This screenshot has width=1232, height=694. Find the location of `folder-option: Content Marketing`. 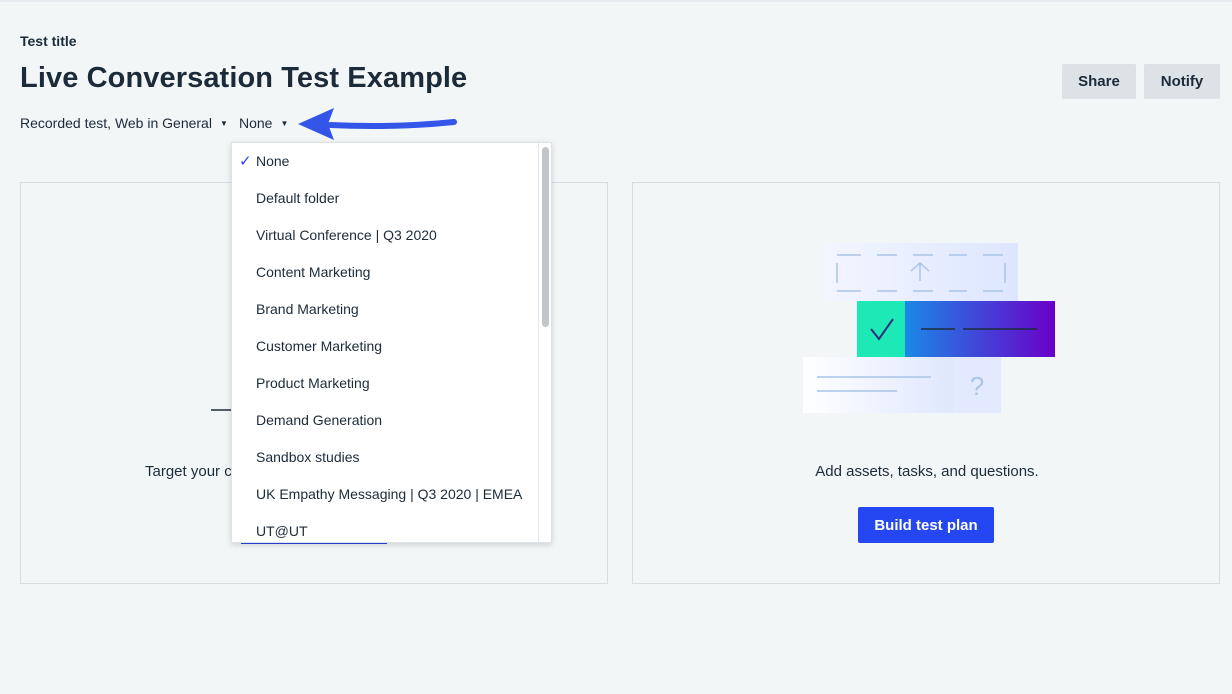

folder-option: Content Marketing is located at coordinates (385, 272).